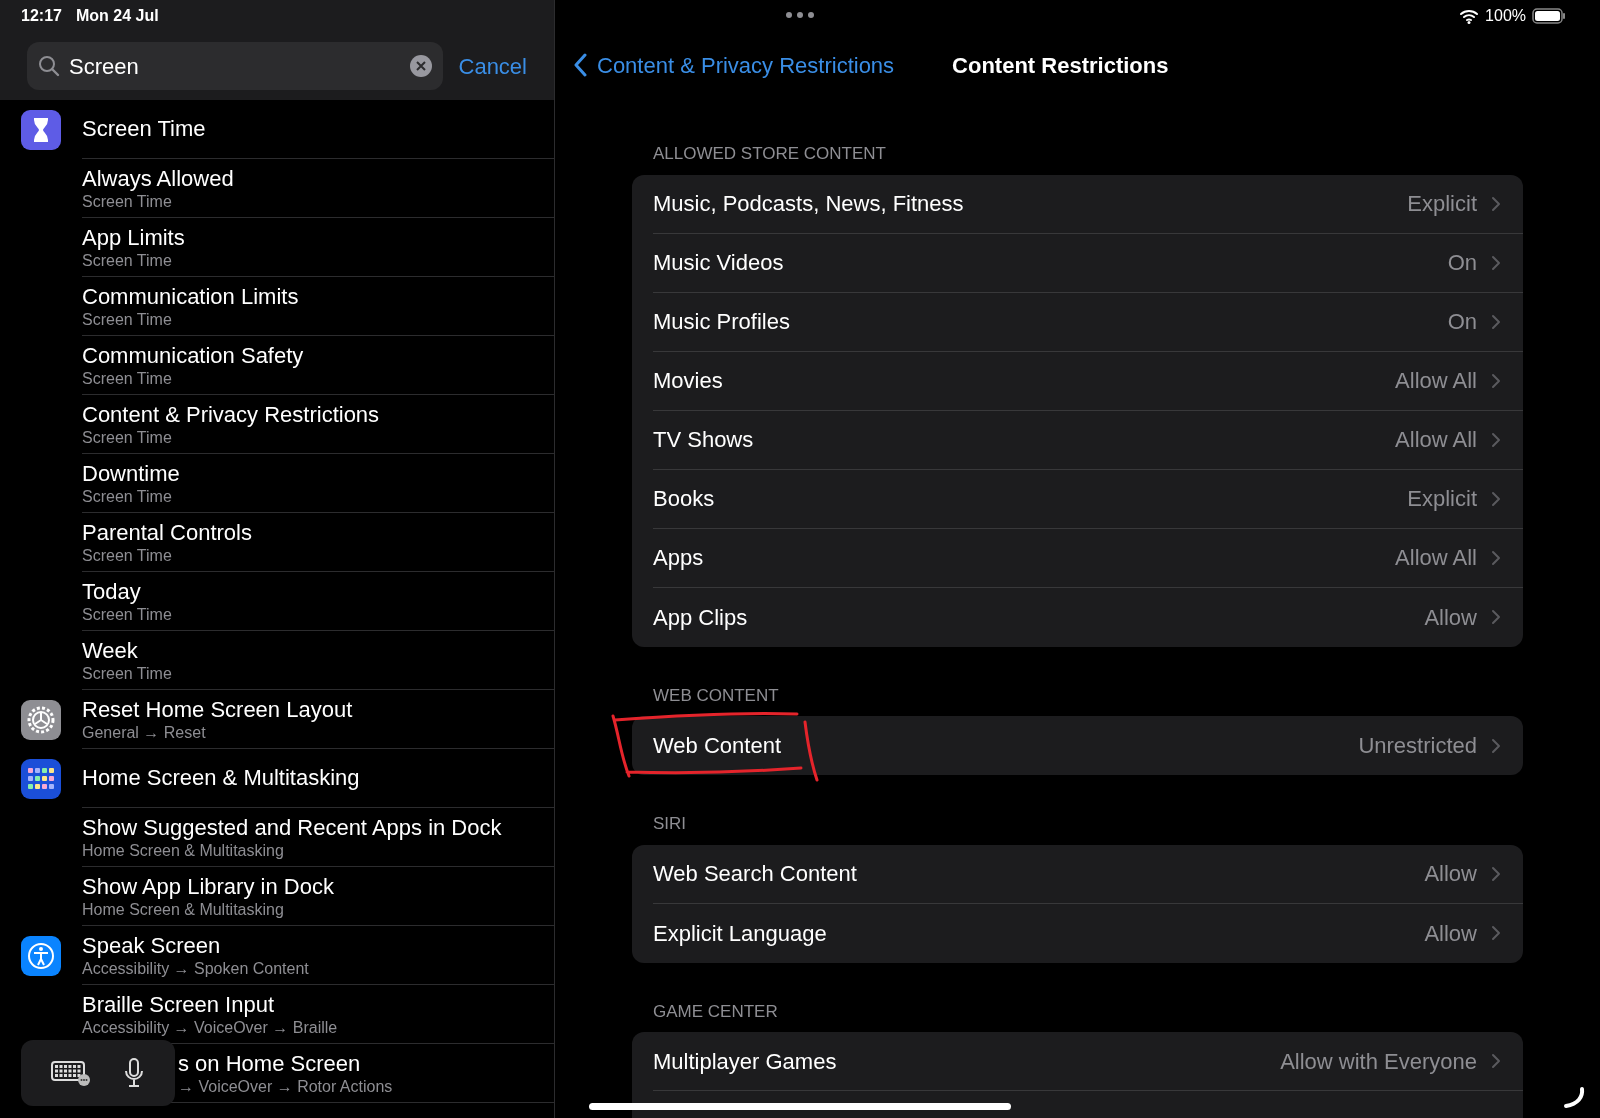 This screenshot has width=1600, height=1118. What do you see at coordinates (71, 1073) in the screenshot?
I see `keyboard-icon` at bounding box center [71, 1073].